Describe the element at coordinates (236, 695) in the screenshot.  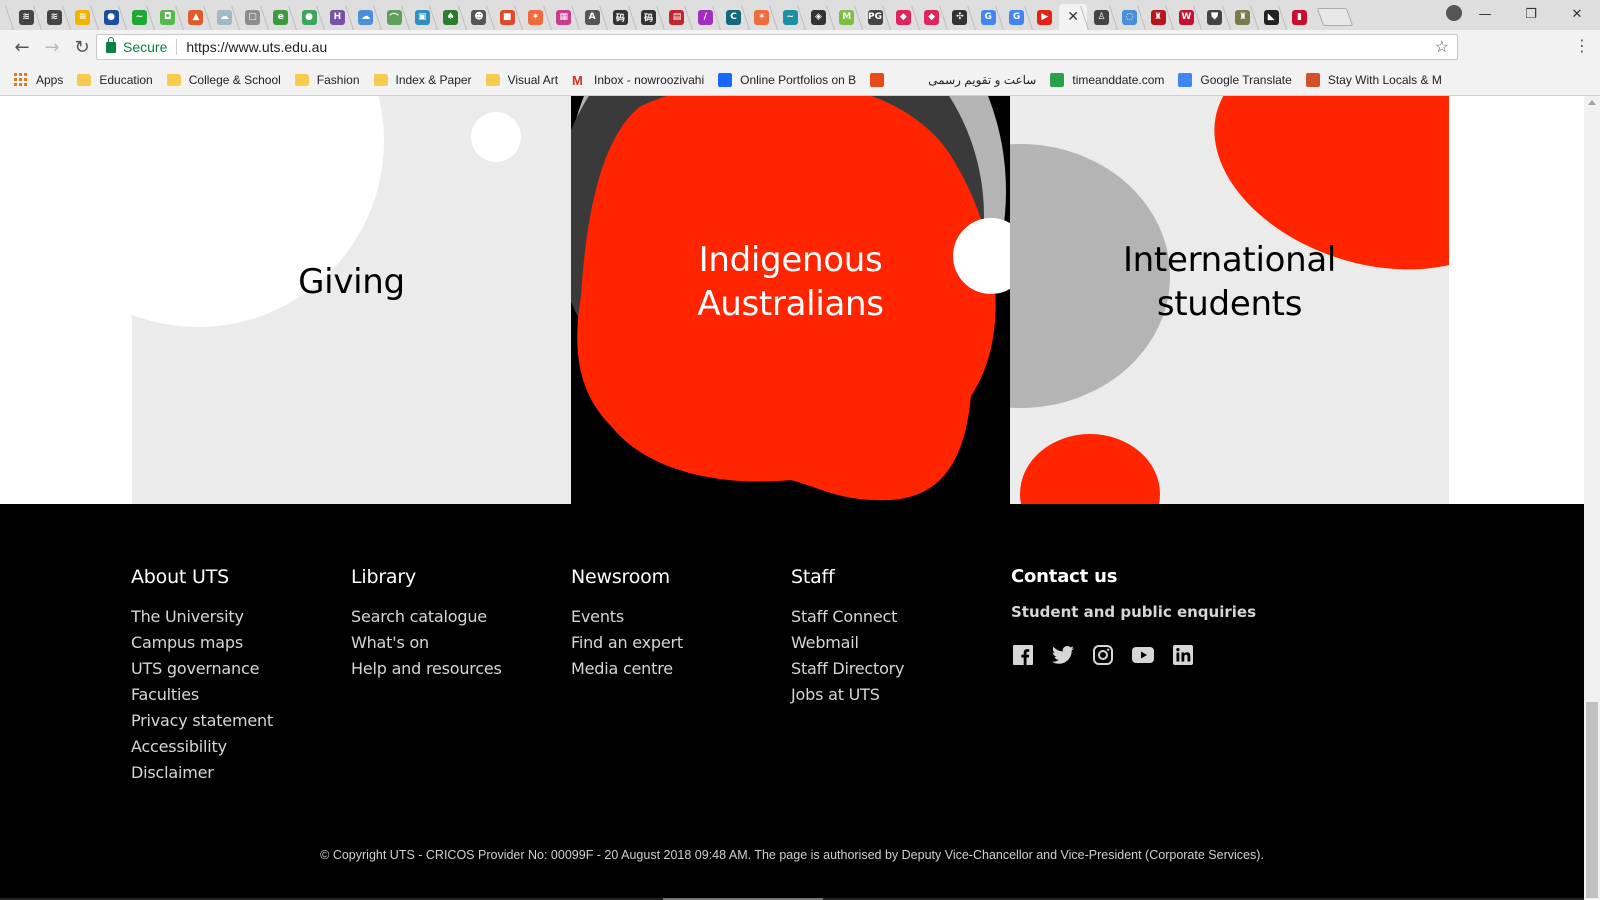
I see `footer-link: Faculties` at that location.